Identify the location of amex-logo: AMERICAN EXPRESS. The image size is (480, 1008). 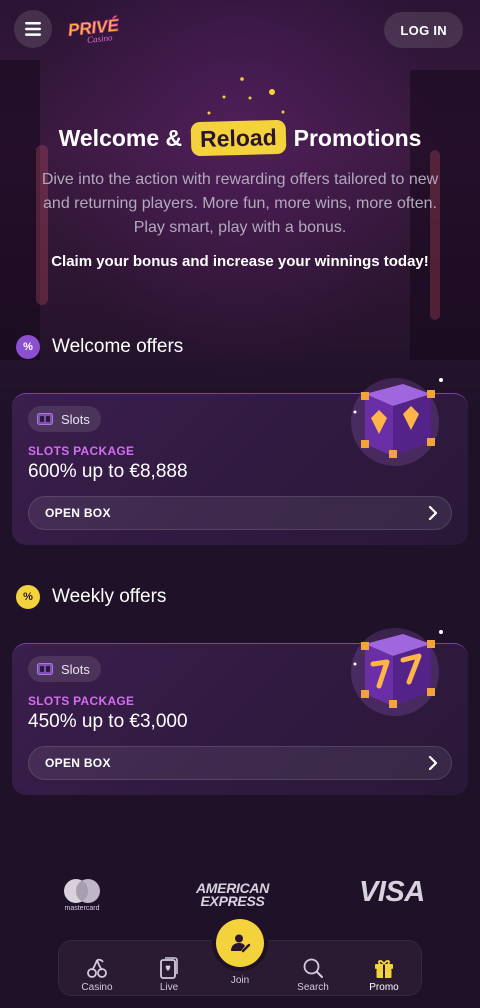
(232, 895).